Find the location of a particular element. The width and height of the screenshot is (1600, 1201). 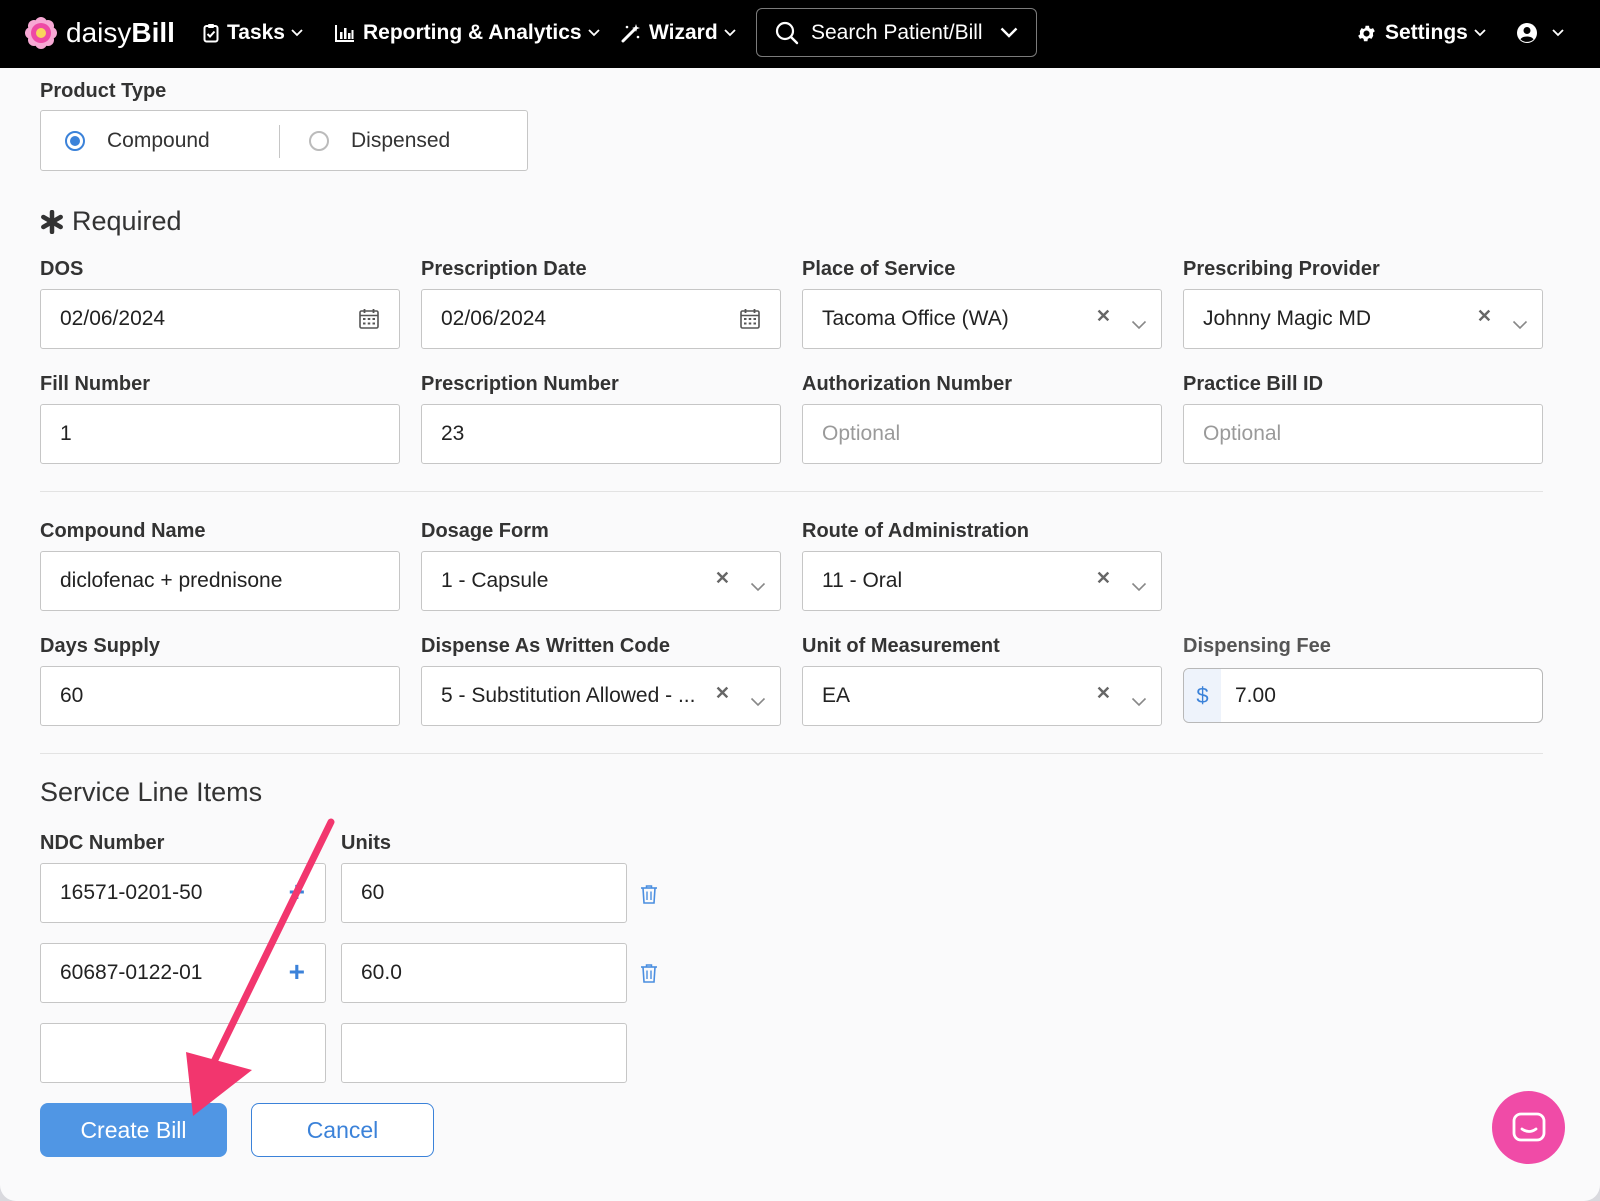

prescribing-provider-select: Johnny Magic MD ✕ is located at coordinates (1363, 319).